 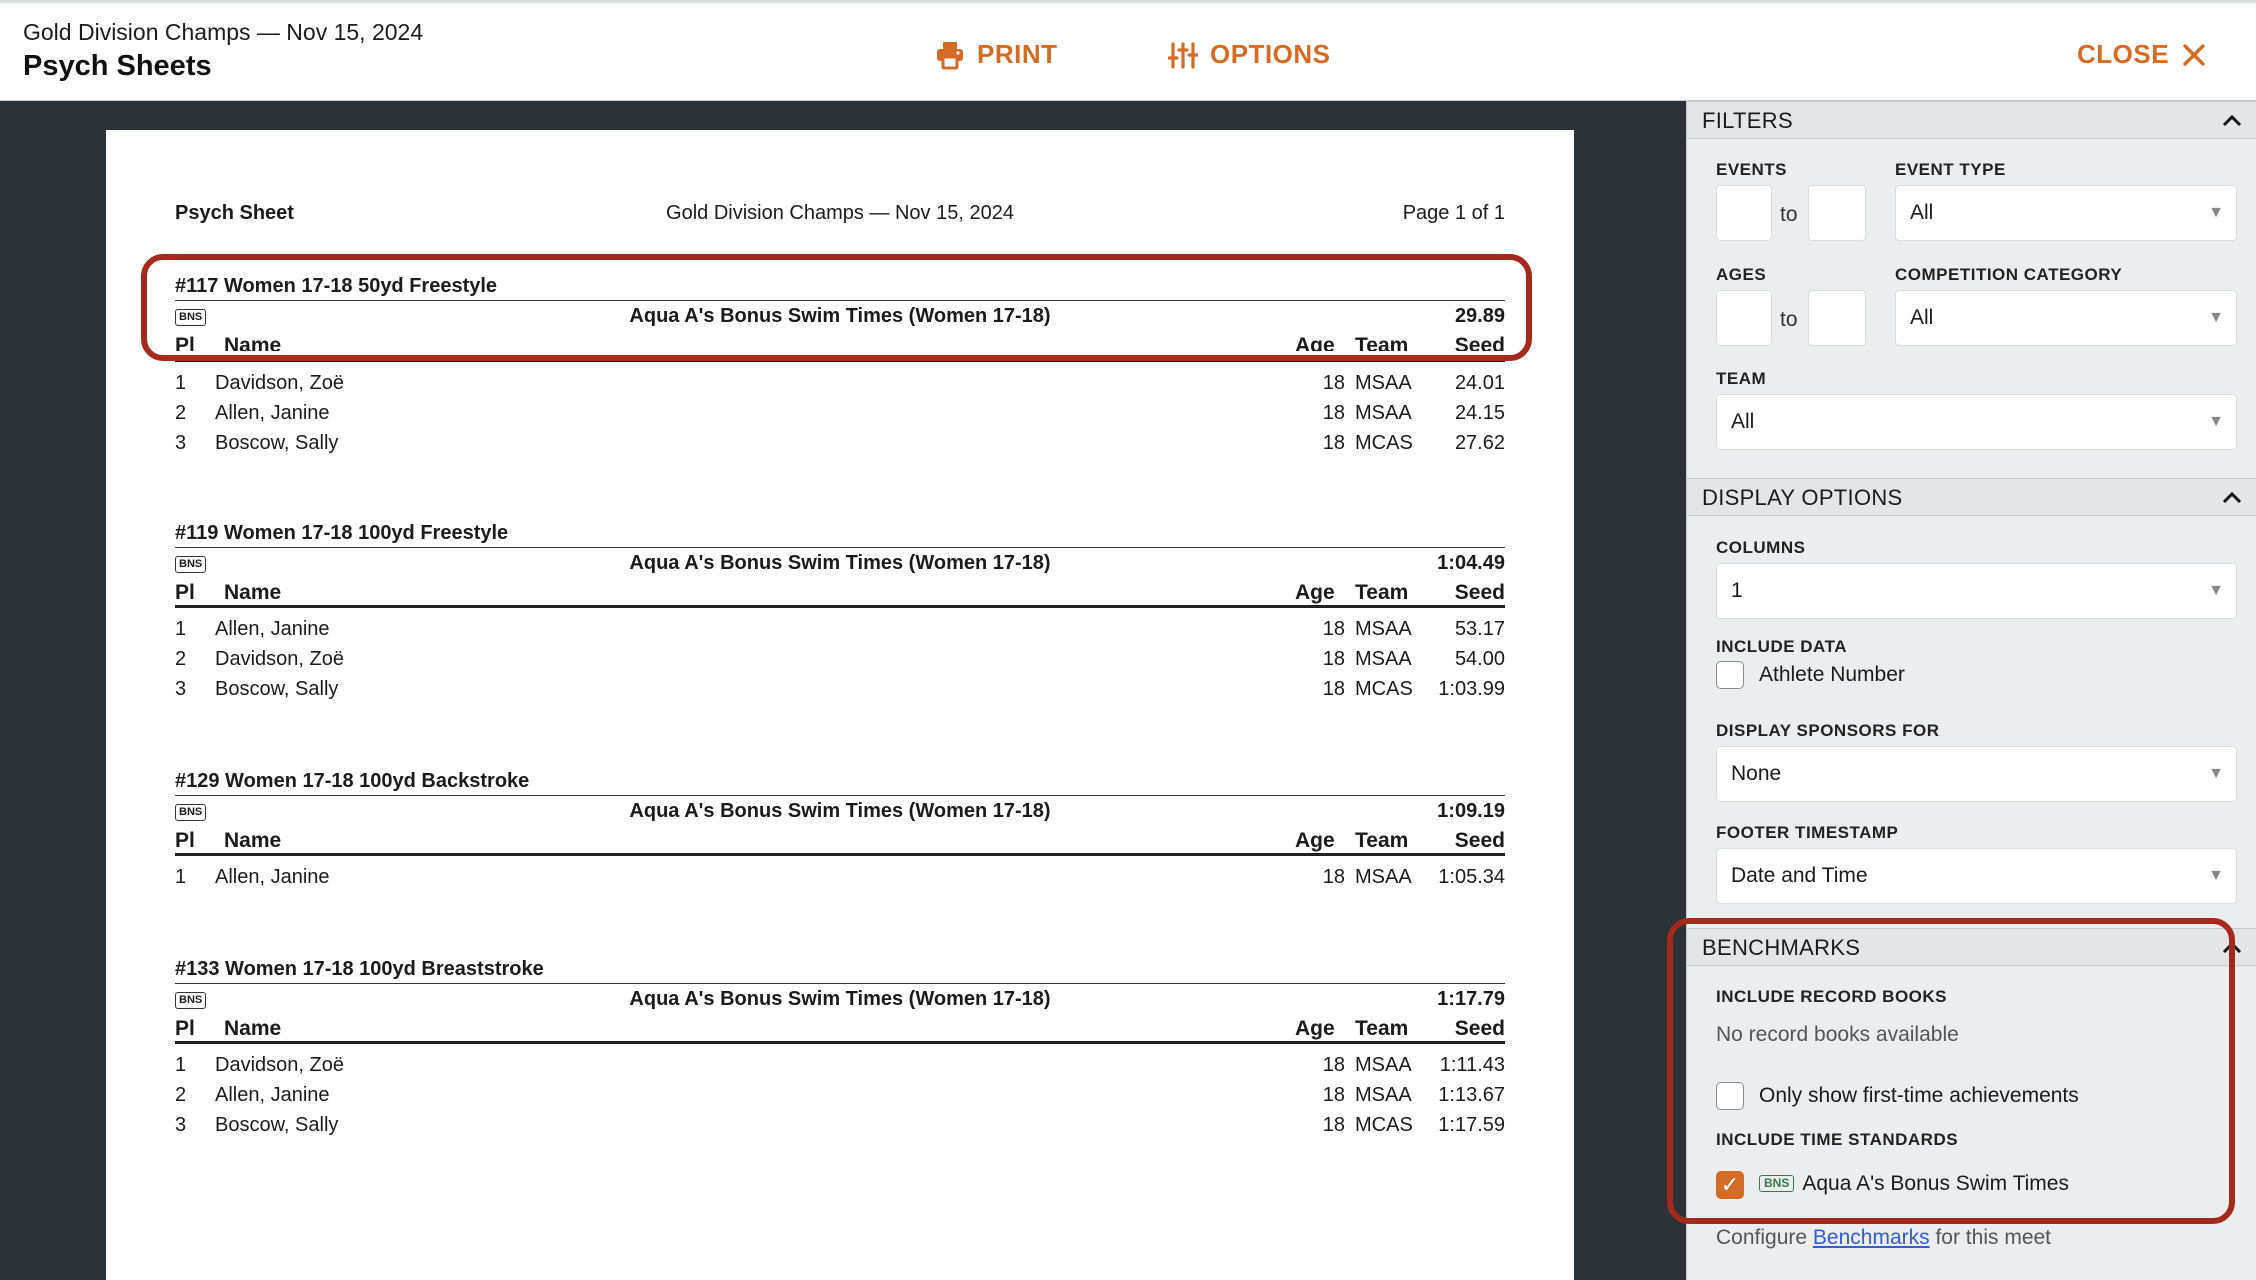 I want to click on team-value: All, so click(x=1743, y=421).